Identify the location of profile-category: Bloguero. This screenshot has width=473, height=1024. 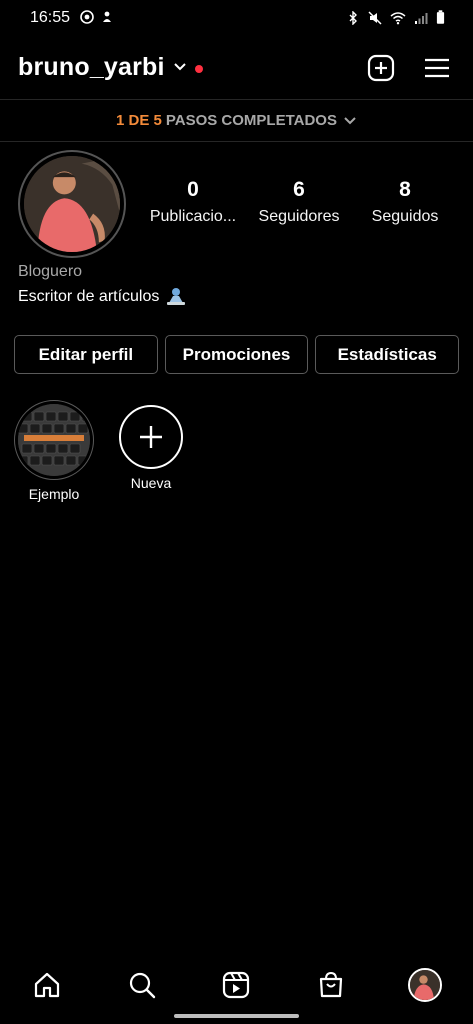
(50, 271).